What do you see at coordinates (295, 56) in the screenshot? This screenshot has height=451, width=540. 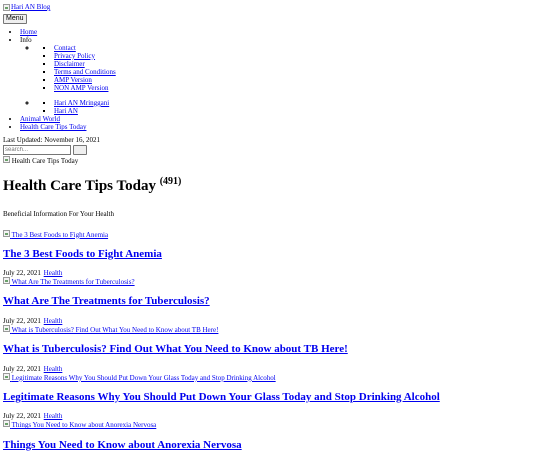 I see `info-link-item: Privacy Policy` at bounding box center [295, 56].